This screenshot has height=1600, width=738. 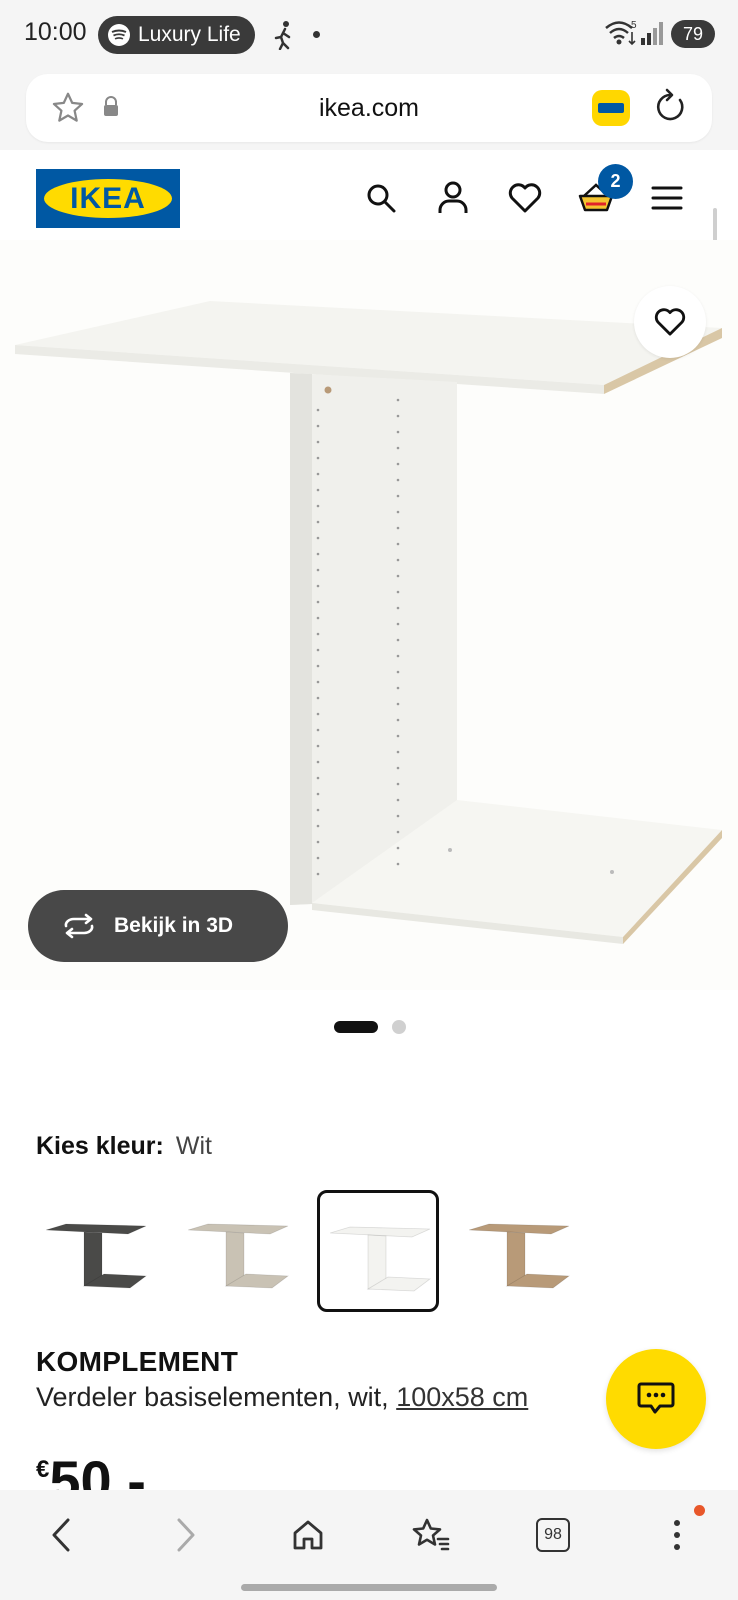 I want to click on color-selector-heading: Kies kleur: Wit, so click(x=124, y=1146).